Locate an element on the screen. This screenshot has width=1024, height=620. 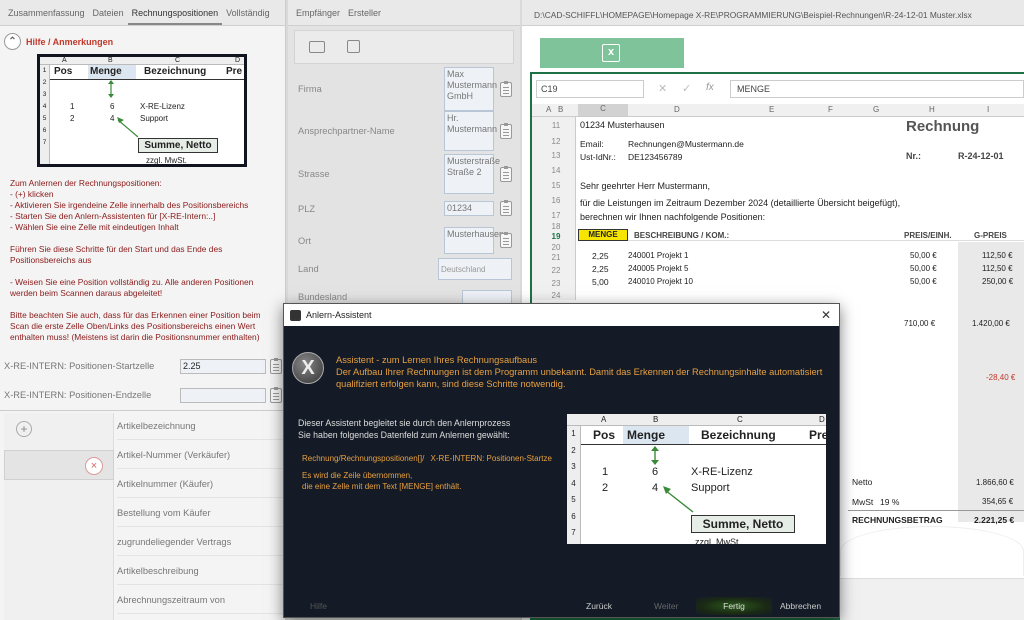
tab-zusammenfassung: Zusammenfassung is located at coordinates (46, 16).